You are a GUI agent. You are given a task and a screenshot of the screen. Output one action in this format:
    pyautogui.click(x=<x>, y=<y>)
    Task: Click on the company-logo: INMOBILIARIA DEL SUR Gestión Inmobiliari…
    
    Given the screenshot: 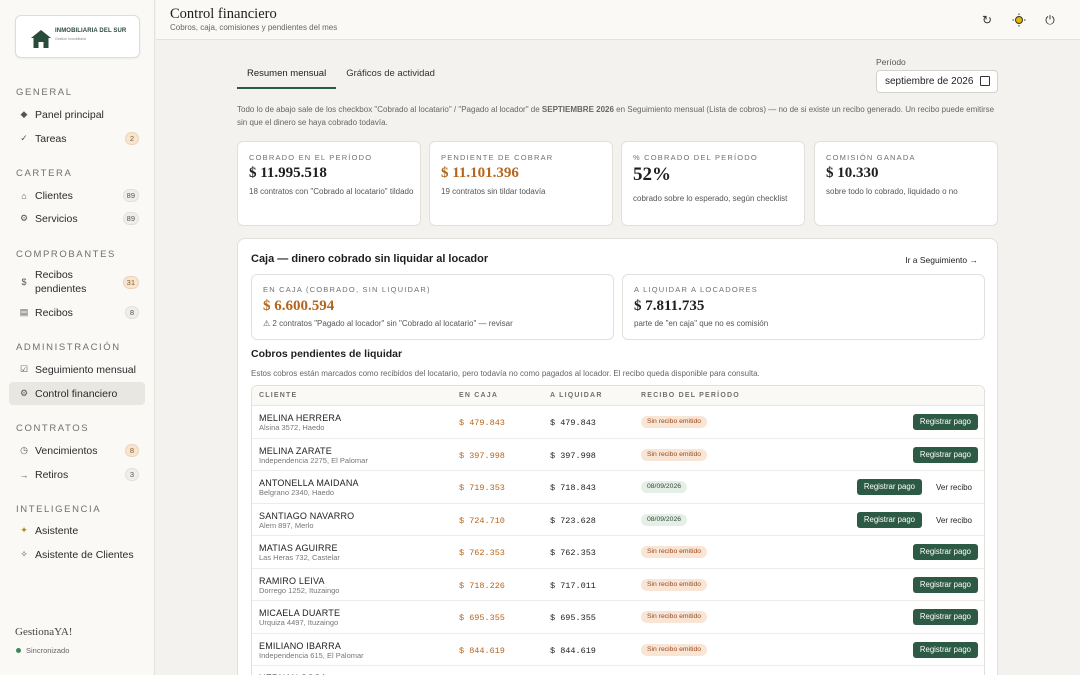 What is the action you would take?
    pyautogui.click(x=77, y=36)
    